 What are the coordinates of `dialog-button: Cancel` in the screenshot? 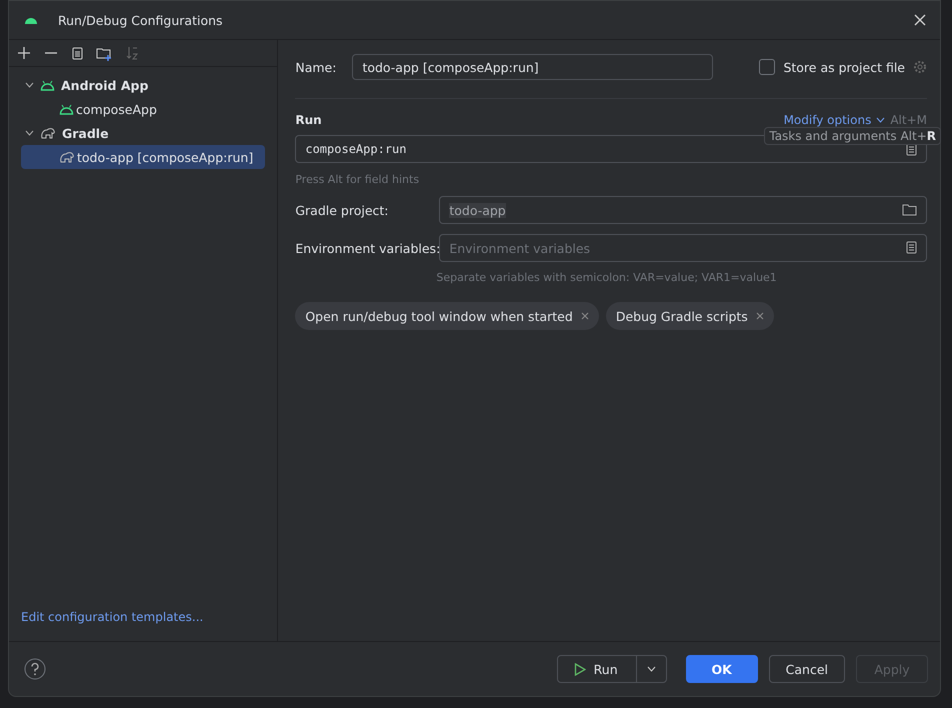 It's located at (806, 669).